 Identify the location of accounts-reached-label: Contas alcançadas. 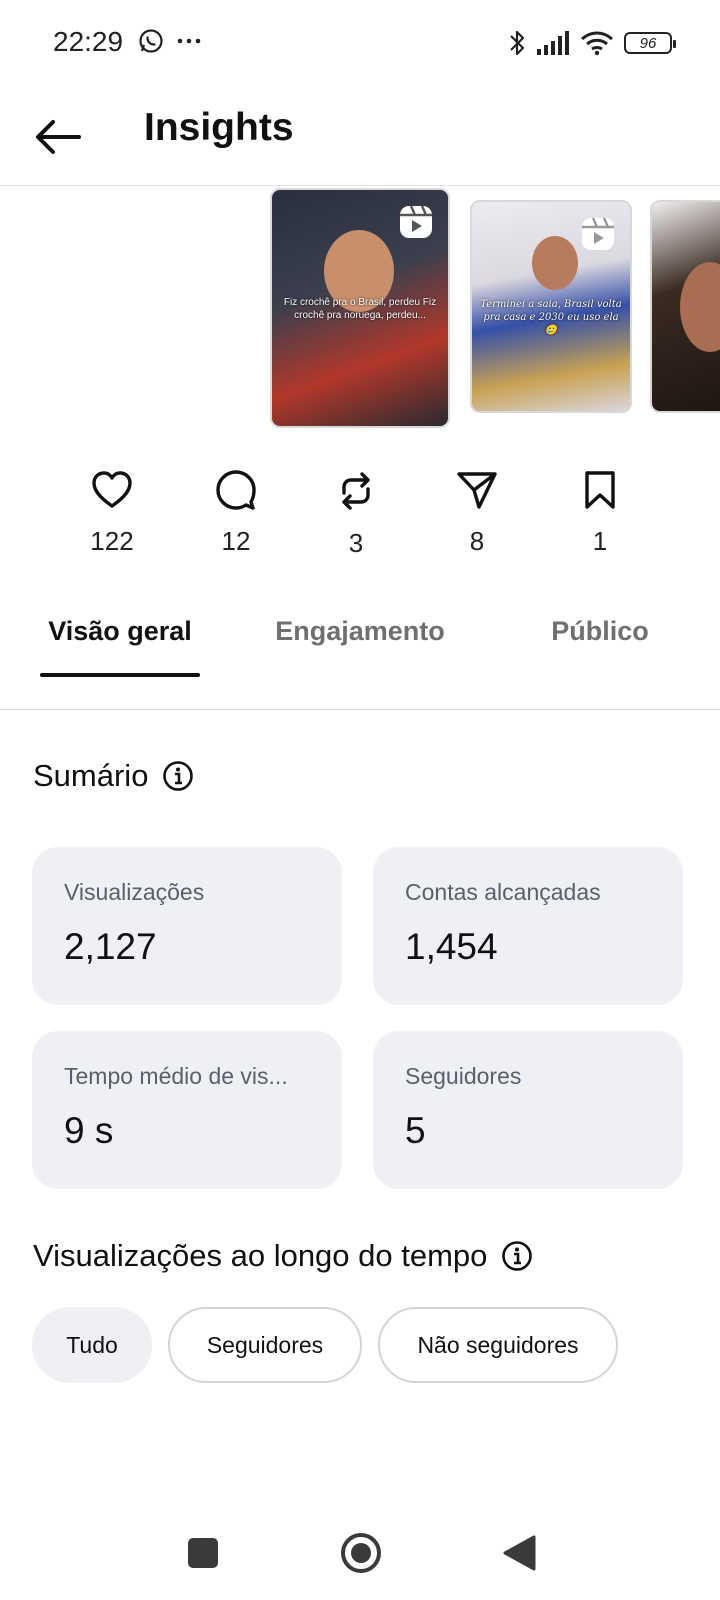
(503, 892).